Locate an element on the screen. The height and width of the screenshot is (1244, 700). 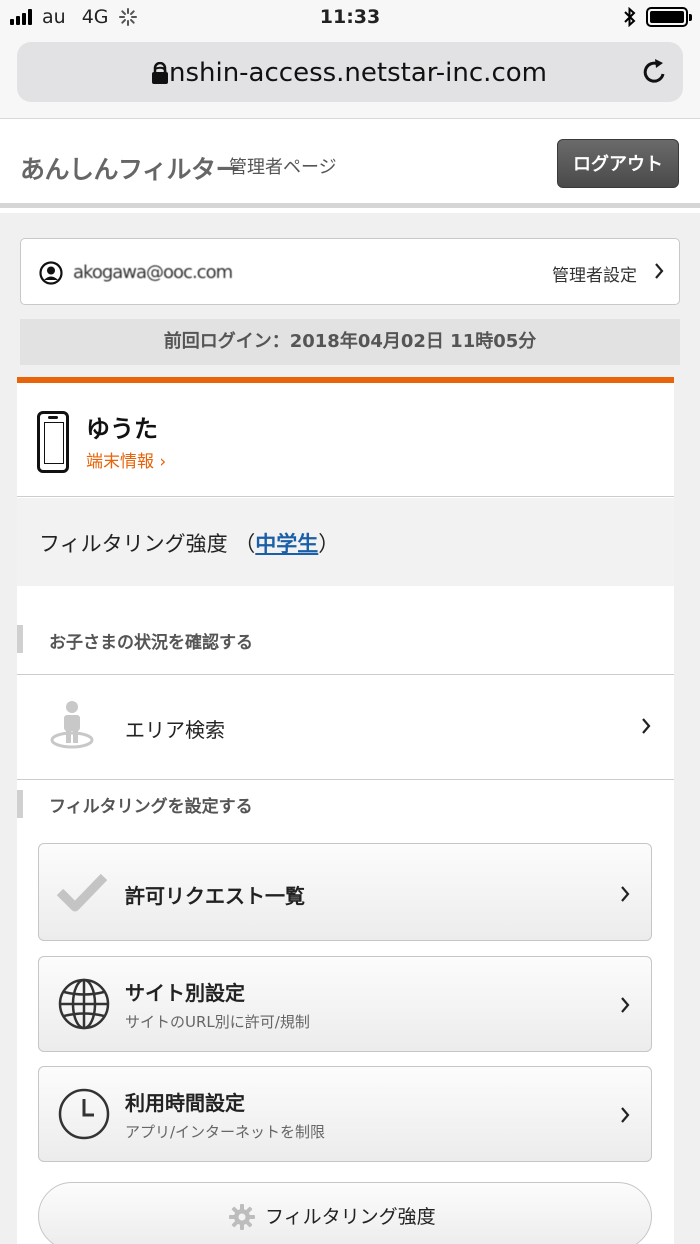
reload-icon is located at coordinates (655, 72).